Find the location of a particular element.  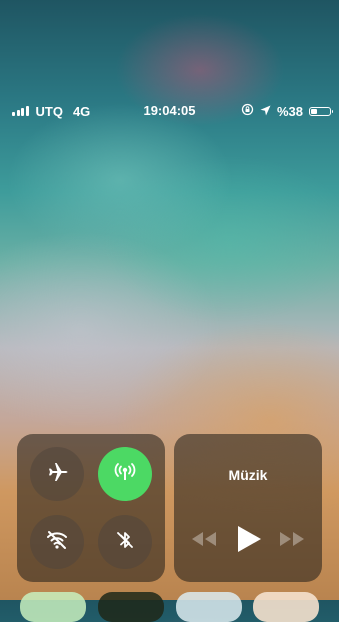

music-title: Müzik is located at coordinates (248, 475).